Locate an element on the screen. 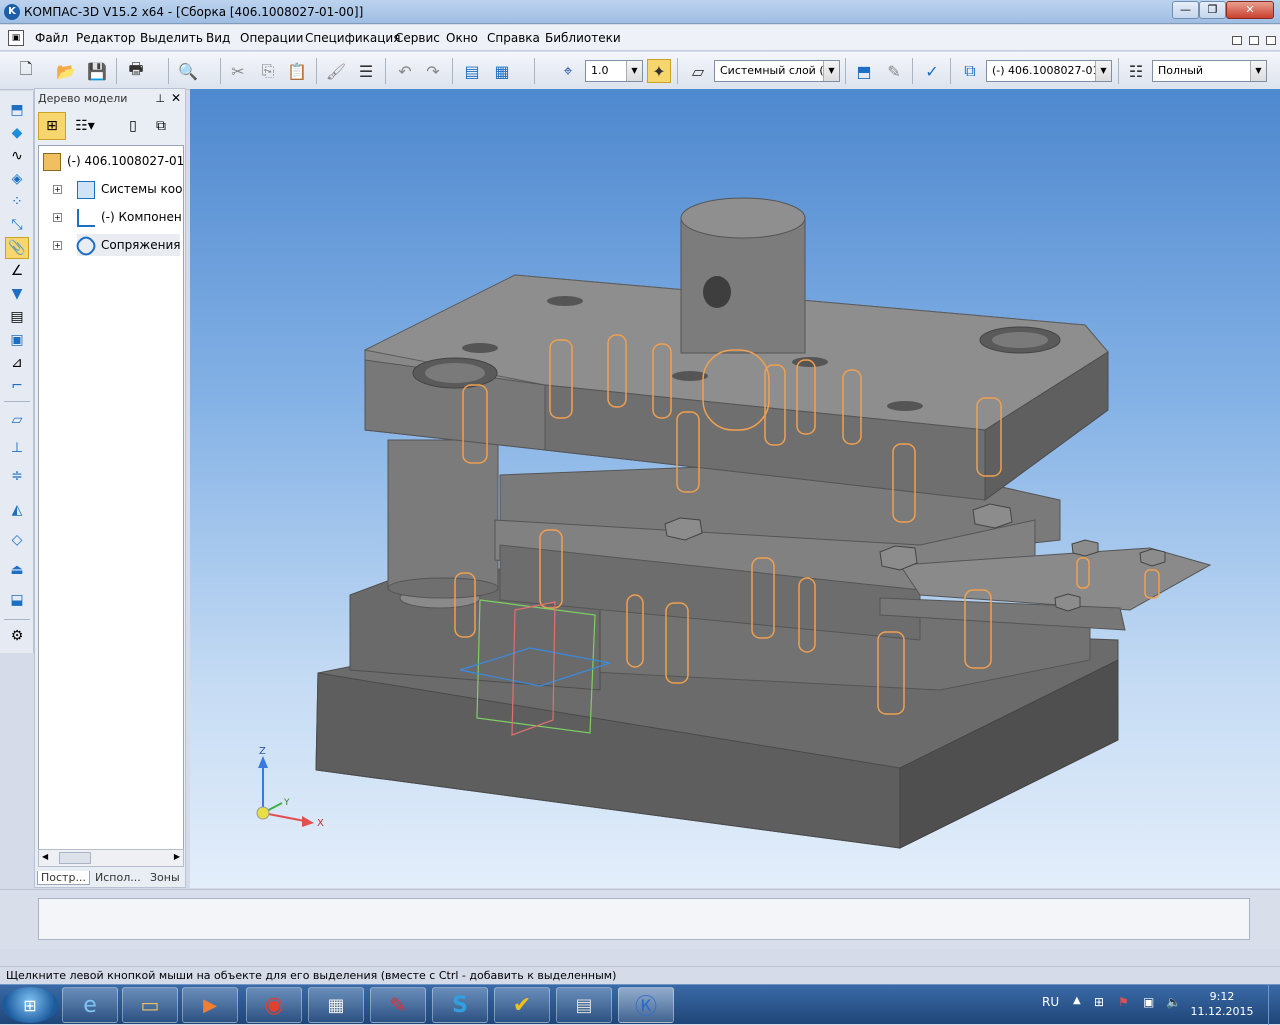 The height and width of the screenshot is (1025, 1280). offset-plane-icon: ≑ is located at coordinates (17, 476).